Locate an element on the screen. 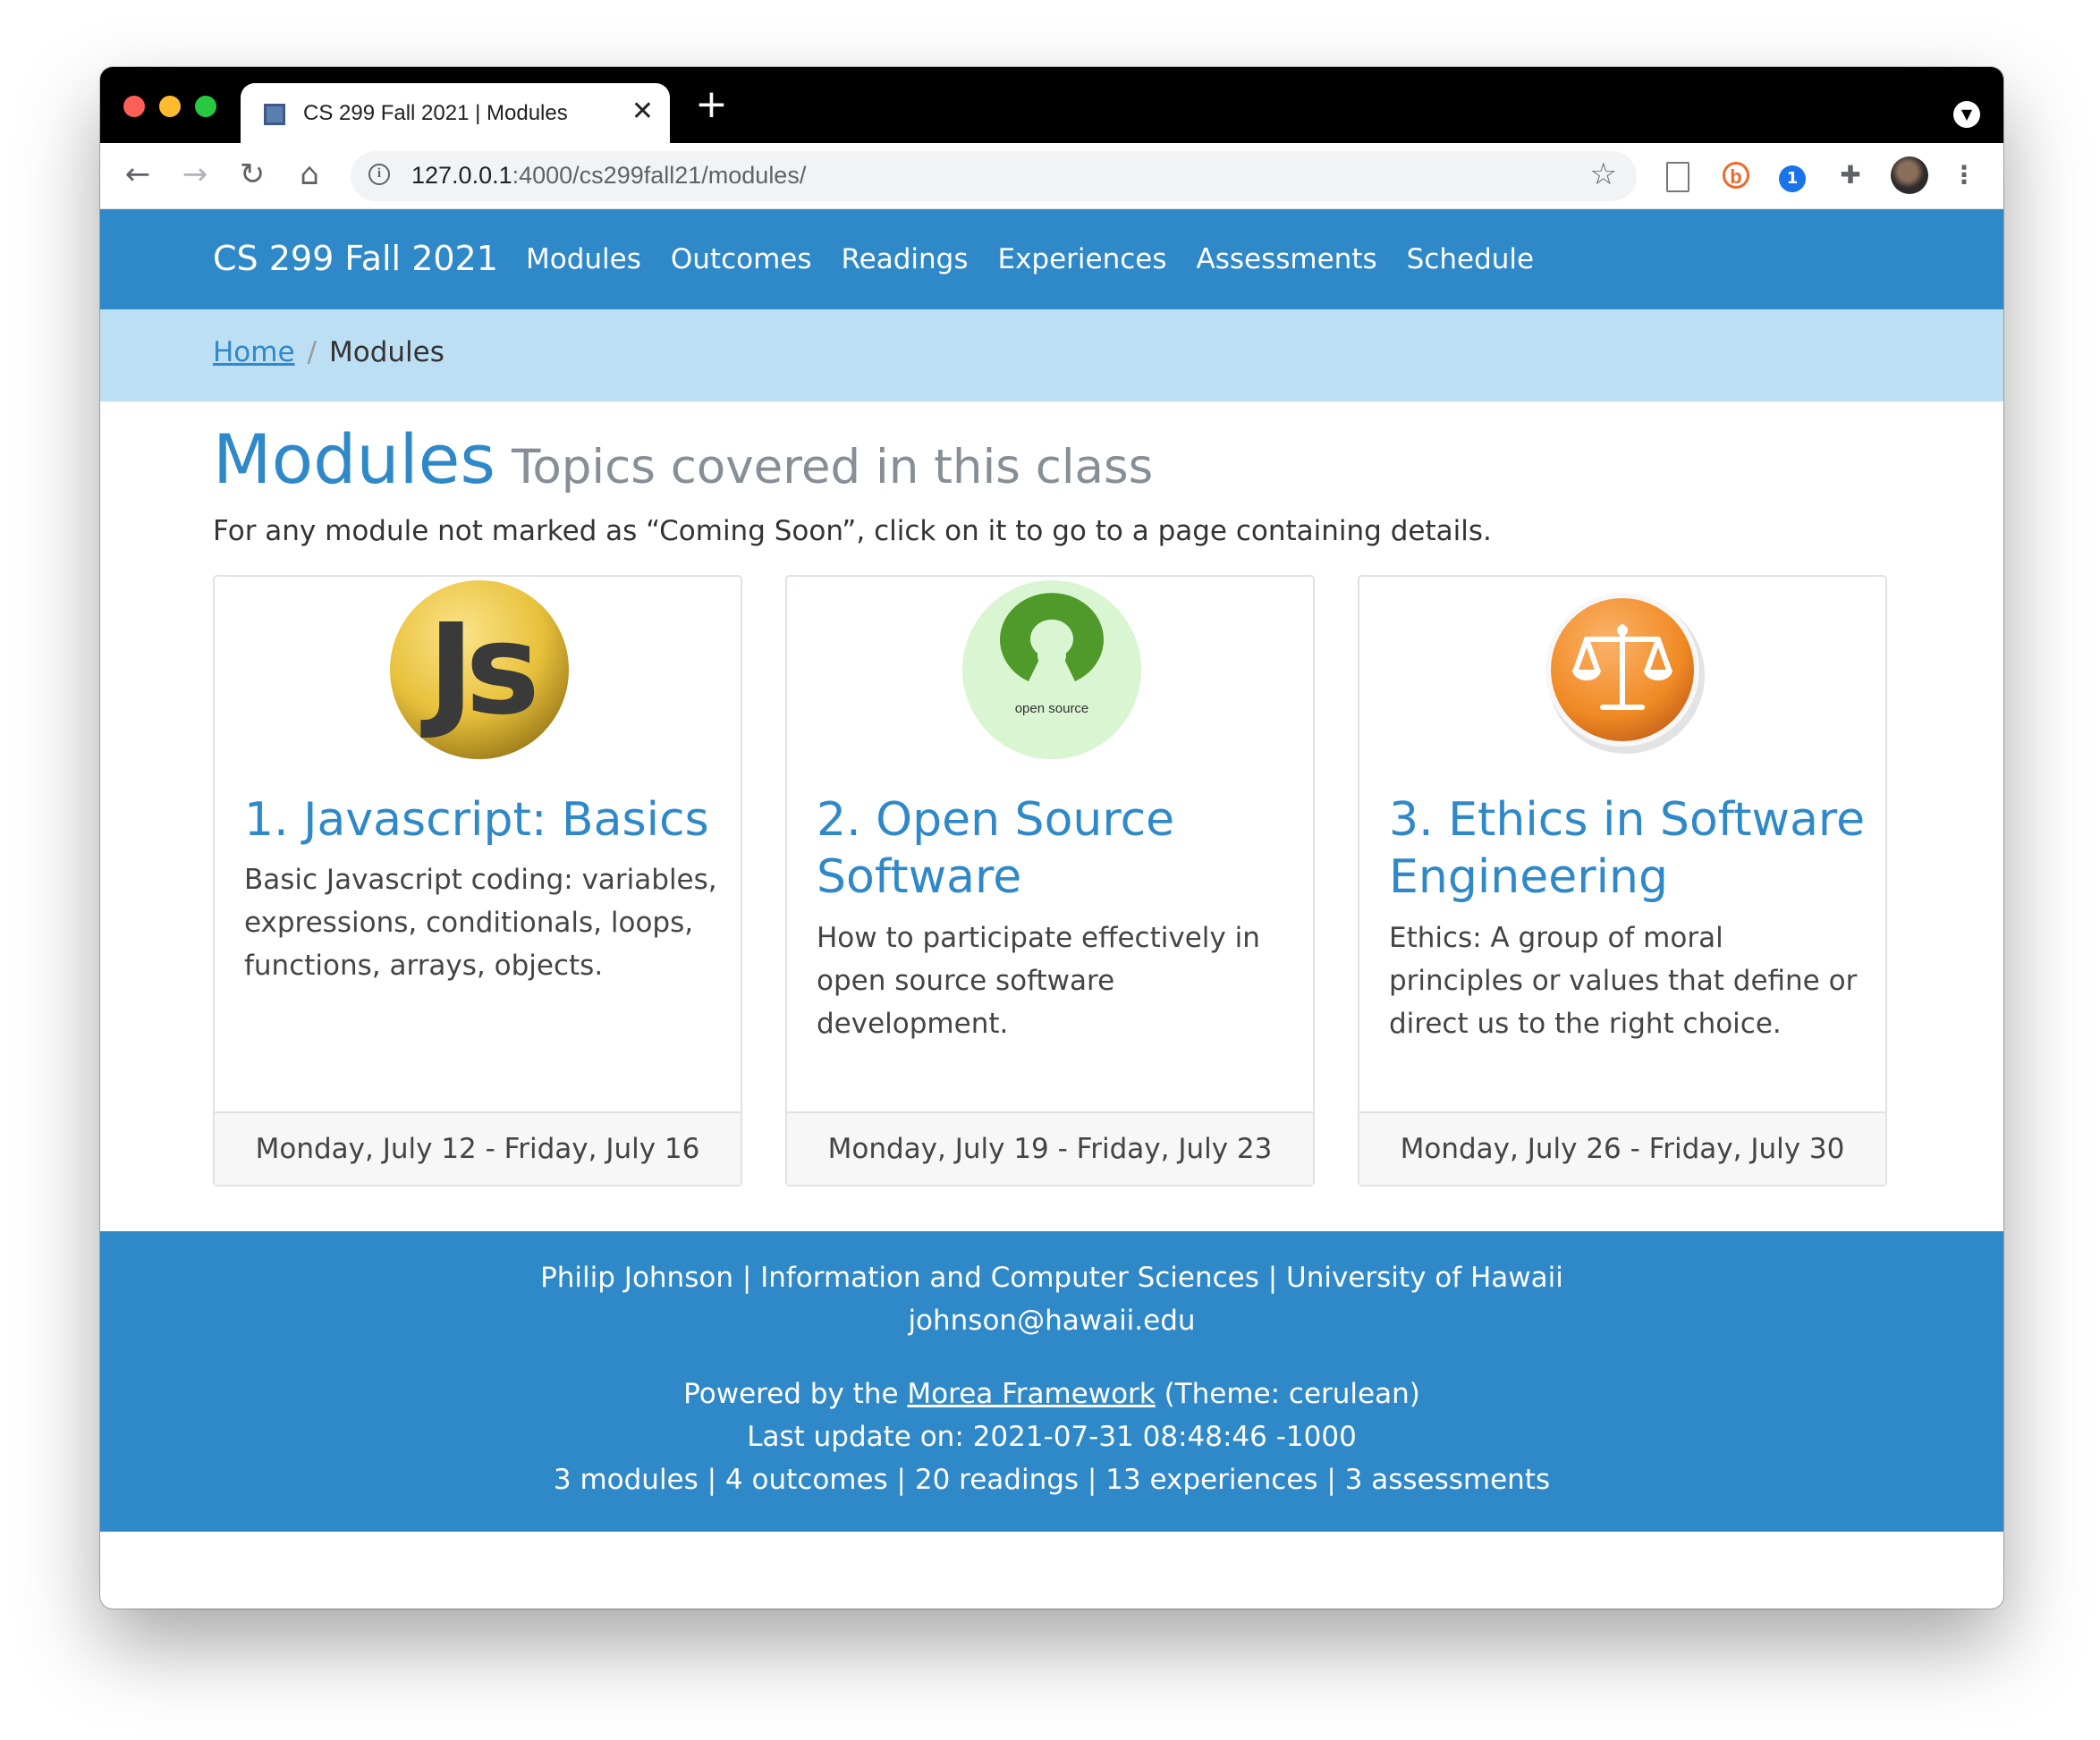 Image resolution: width=2100 pixels, height=1740 pixels. module-dates: Monday, July 26 - Friday, July 30 is located at coordinates (1622, 1148).